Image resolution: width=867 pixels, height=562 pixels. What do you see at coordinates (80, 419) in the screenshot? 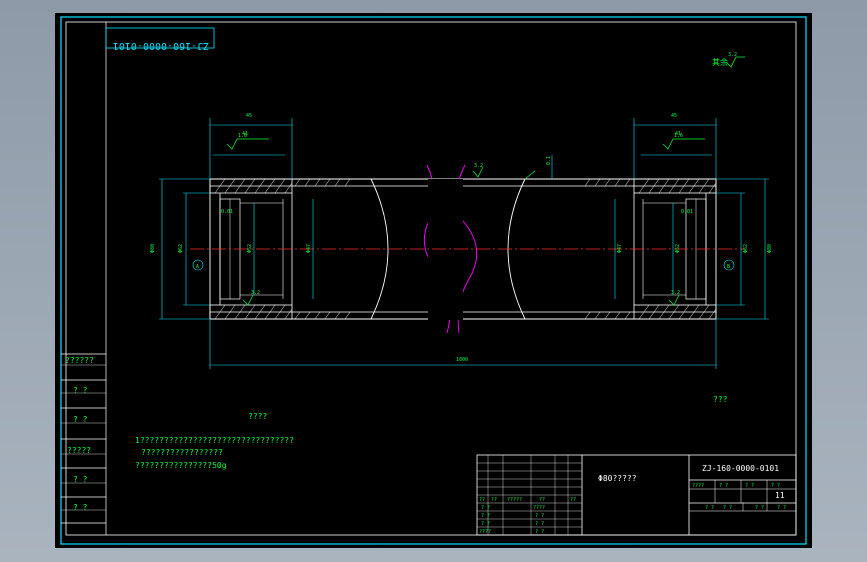
I see `strip-cell-3: ? ?` at bounding box center [80, 419].